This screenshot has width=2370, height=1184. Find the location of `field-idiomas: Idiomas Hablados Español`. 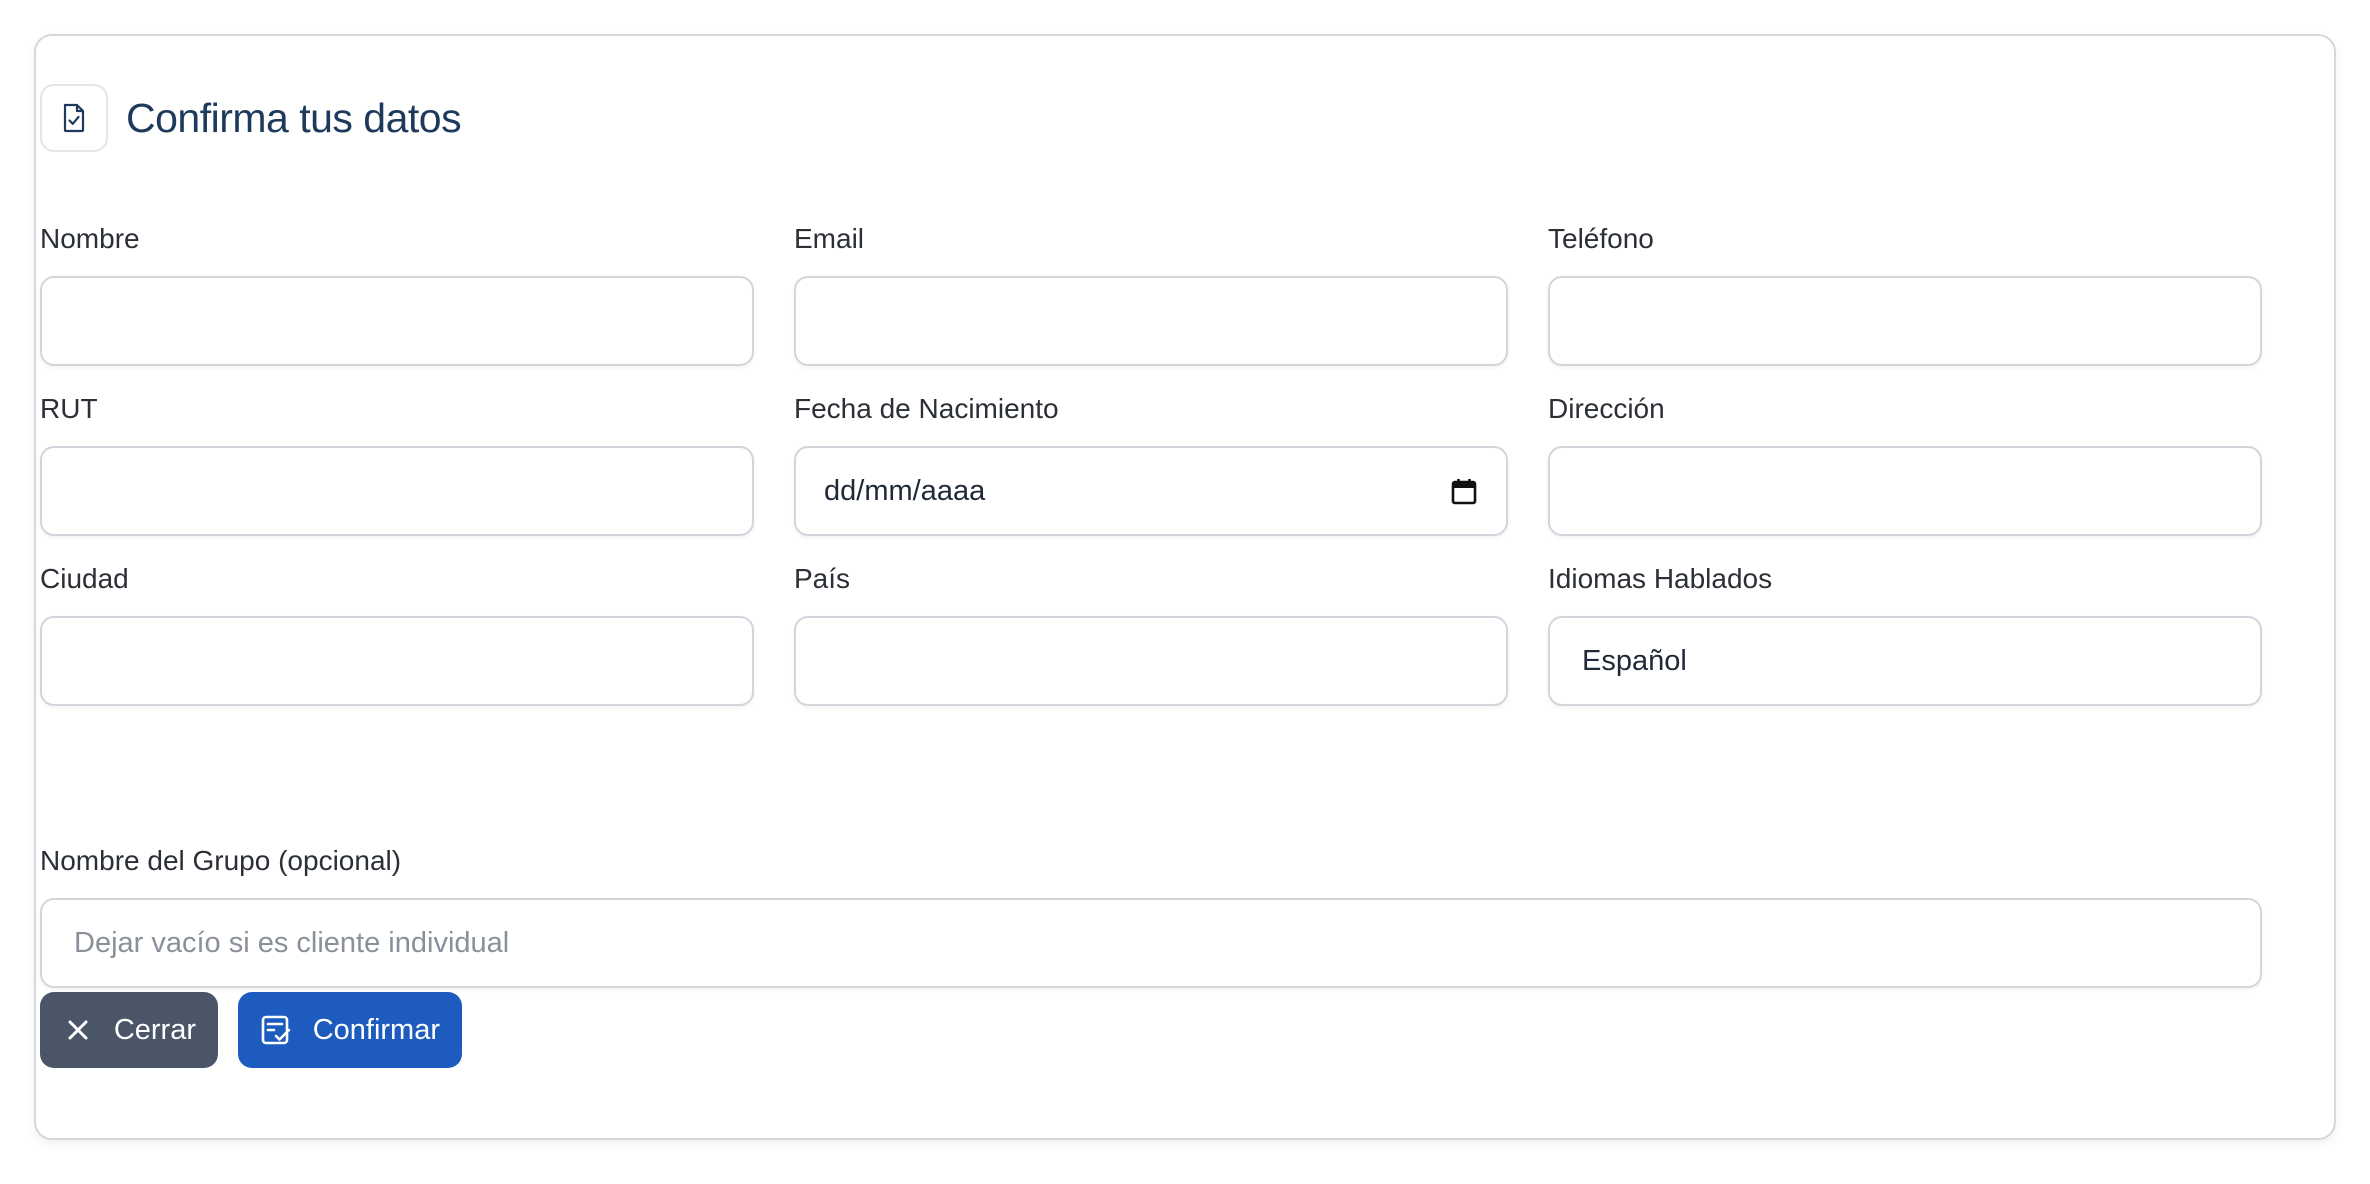

field-idiomas: Idiomas Hablados Español is located at coordinates (1905, 634).